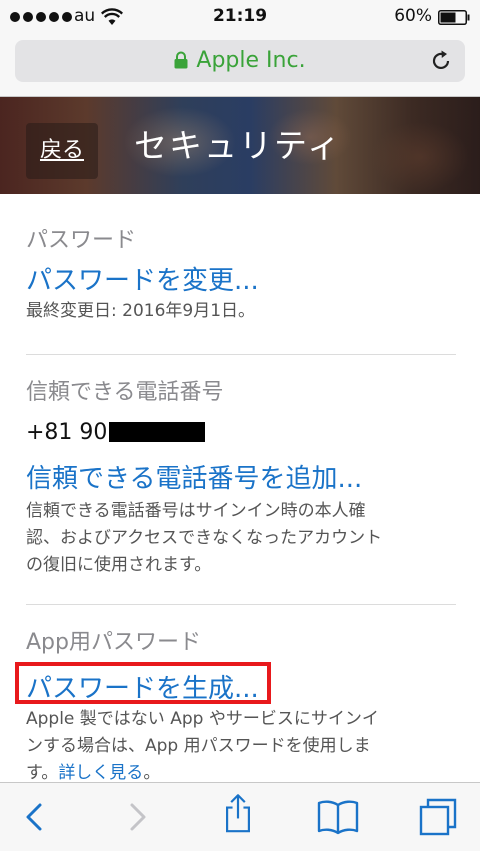  I want to click on phone-number-redaction, so click(157, 432).